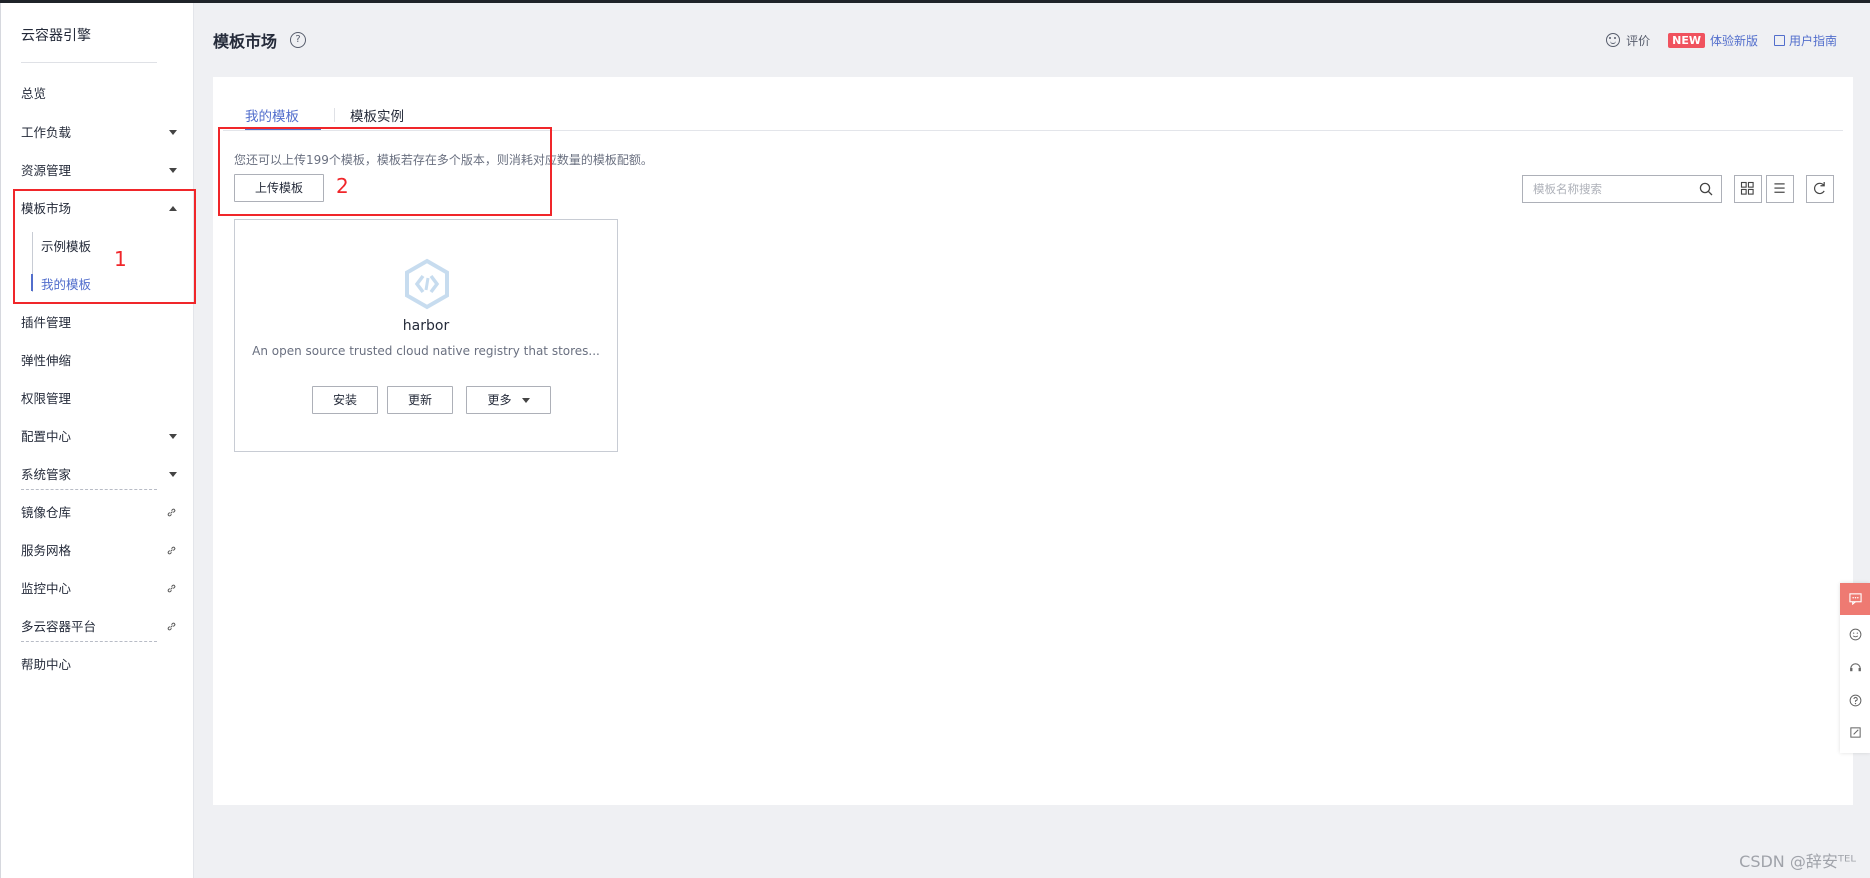 This screenshot has height=878, width=1870. What do you see at coordinates (104, 475) in the screenshot?
I see `sidebar-item-system-manager: 系统管家` at bounding box center [104, 475].